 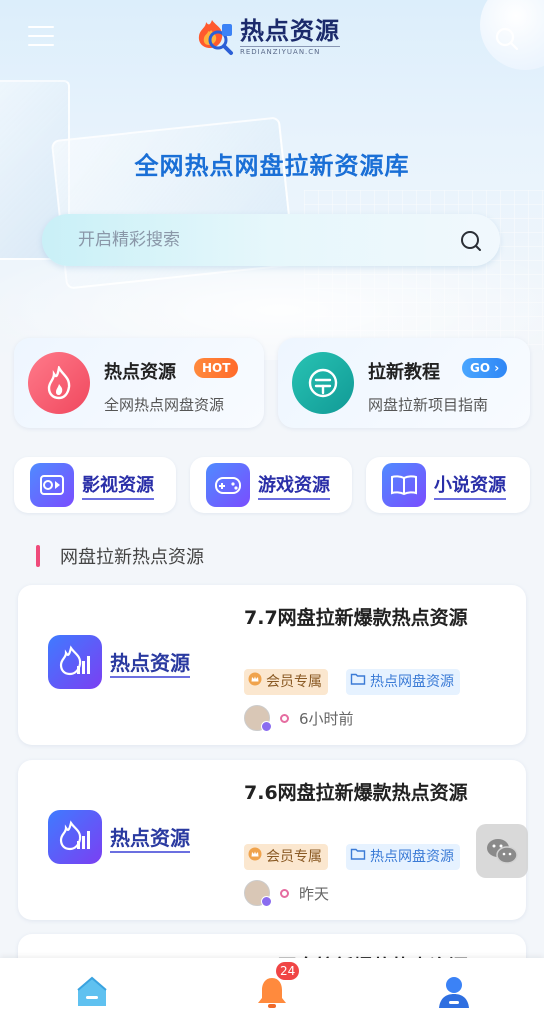 What do you see at coordinates (59, 383) in the screenshot?
I see `flame-icon` at bounding box center [59, 383].